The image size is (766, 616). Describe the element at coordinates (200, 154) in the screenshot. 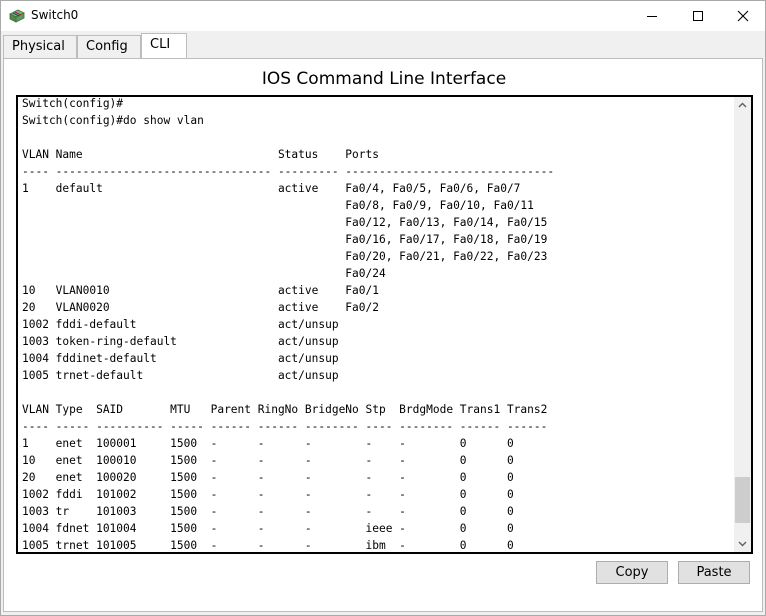

I see `console-line: VLAN Name Status Ports` at that location.